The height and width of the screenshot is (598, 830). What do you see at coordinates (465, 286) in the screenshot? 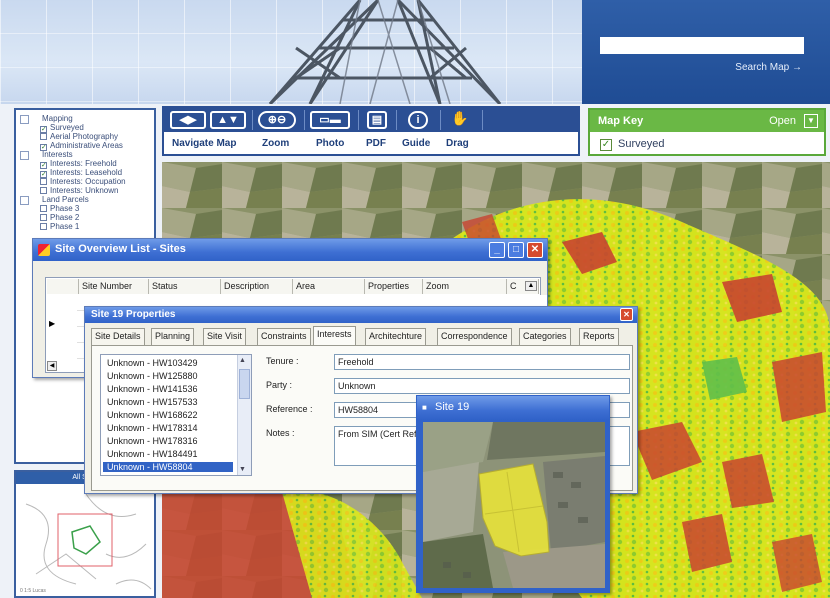
I see `column-header: Zoom` at bounding box center [465, 286].